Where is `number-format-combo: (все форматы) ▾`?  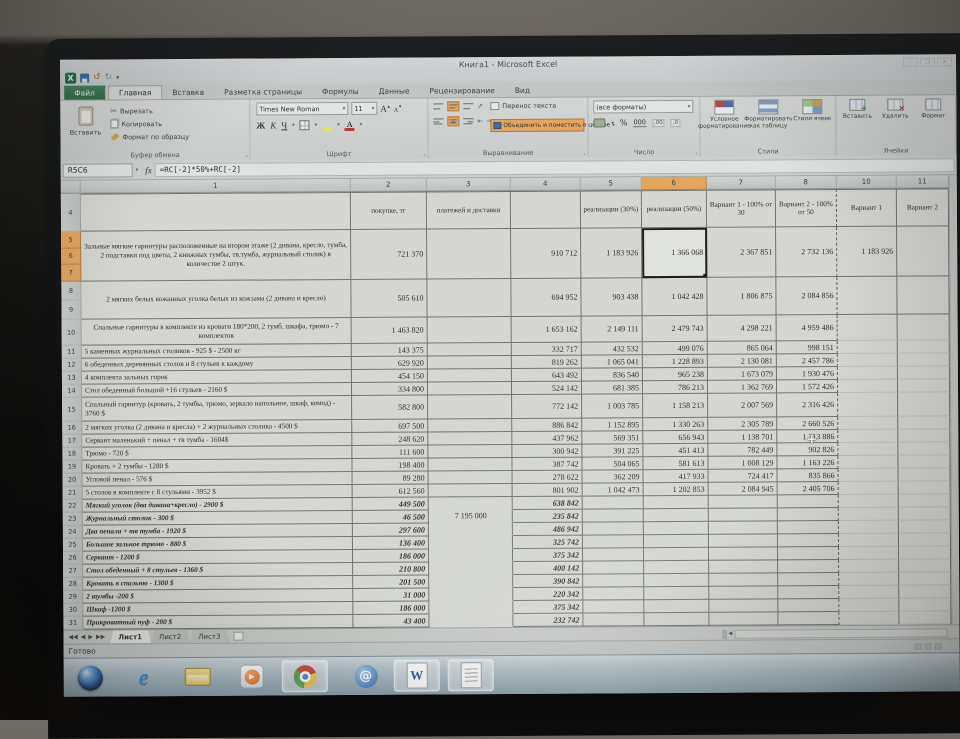 number-format-combo: (все форматы) ▾ is located at coordinates (643, 106).